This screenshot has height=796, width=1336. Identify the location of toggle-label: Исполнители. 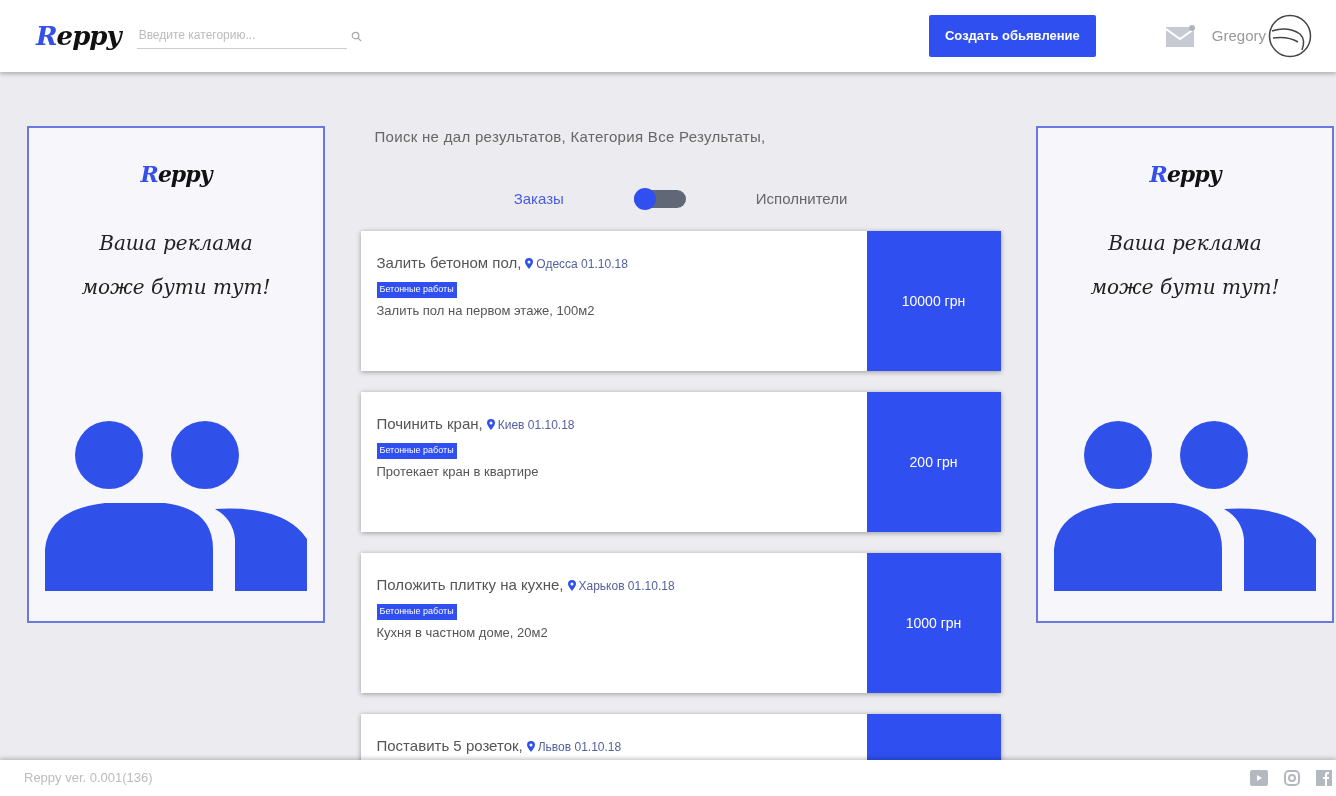
(801, 198).